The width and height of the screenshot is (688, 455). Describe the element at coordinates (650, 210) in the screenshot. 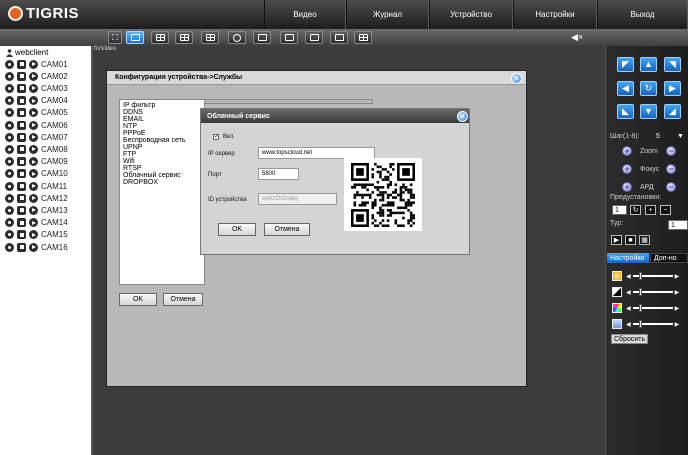

I see `preset-add-icon: +` at that location.